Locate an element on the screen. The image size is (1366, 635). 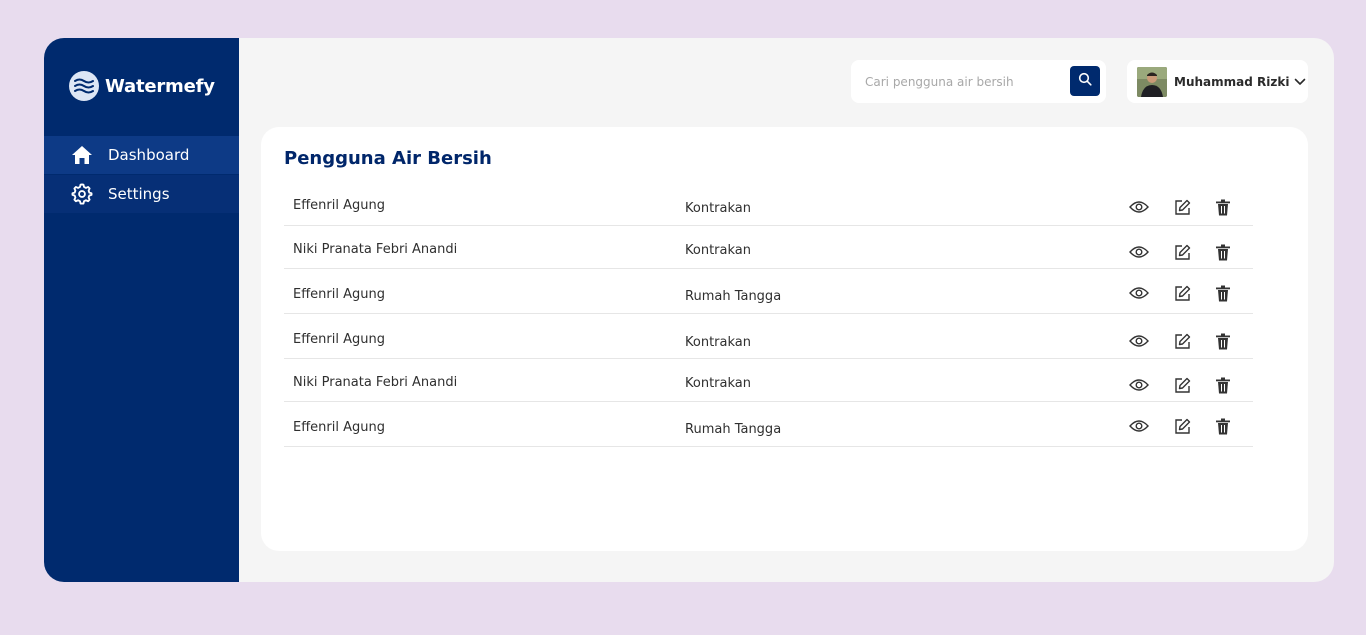
sidebar-item-dashboard: Dashboard is located at coordinates (141, 155).